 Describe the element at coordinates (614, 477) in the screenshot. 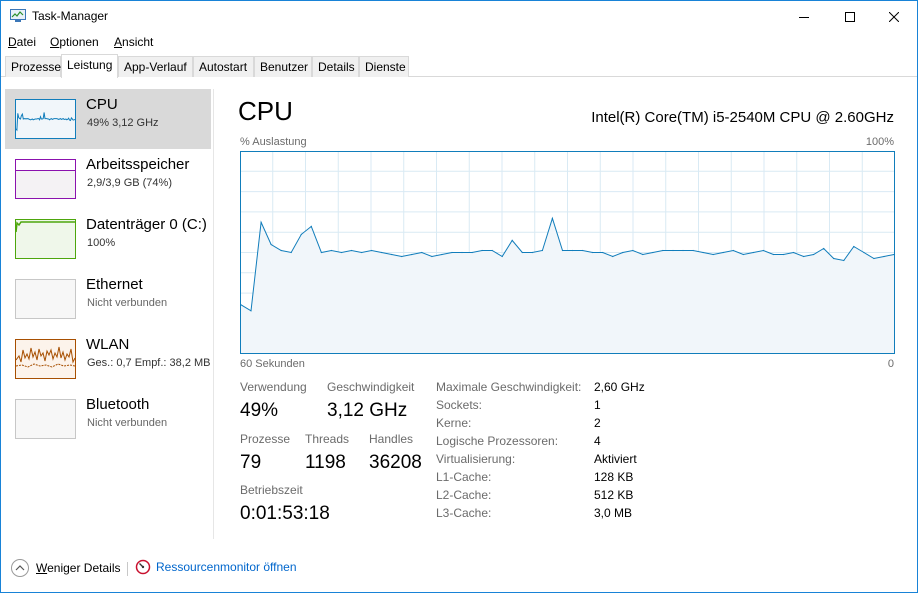

I see `spec-value-l1-cache: 128 KB` at that location.